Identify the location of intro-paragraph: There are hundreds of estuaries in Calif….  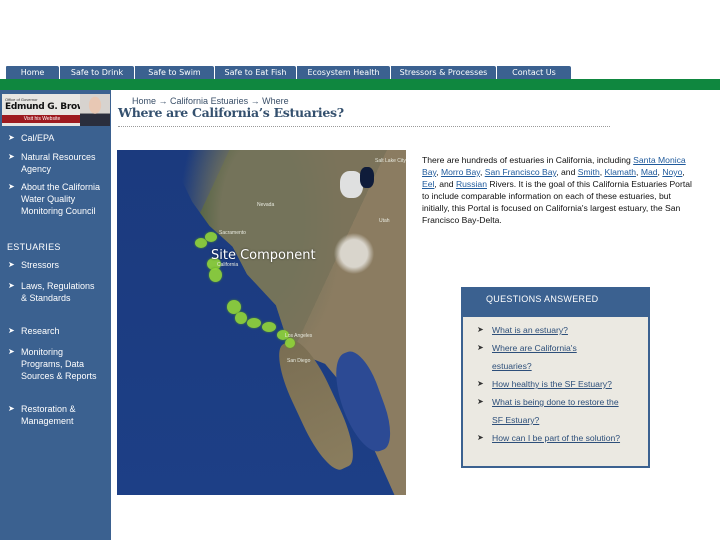
(557, 190).